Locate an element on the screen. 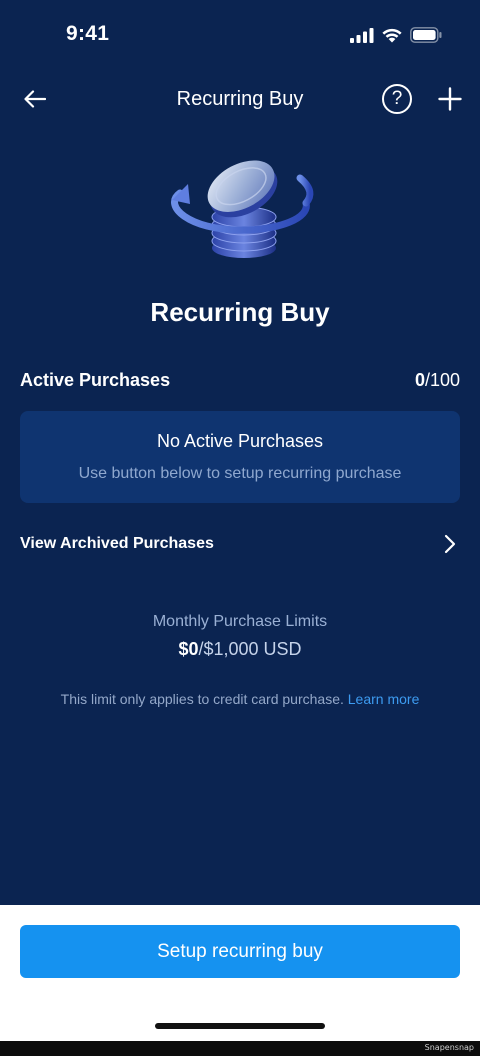  chevron-right-icon is located at coordinates (450, 544).